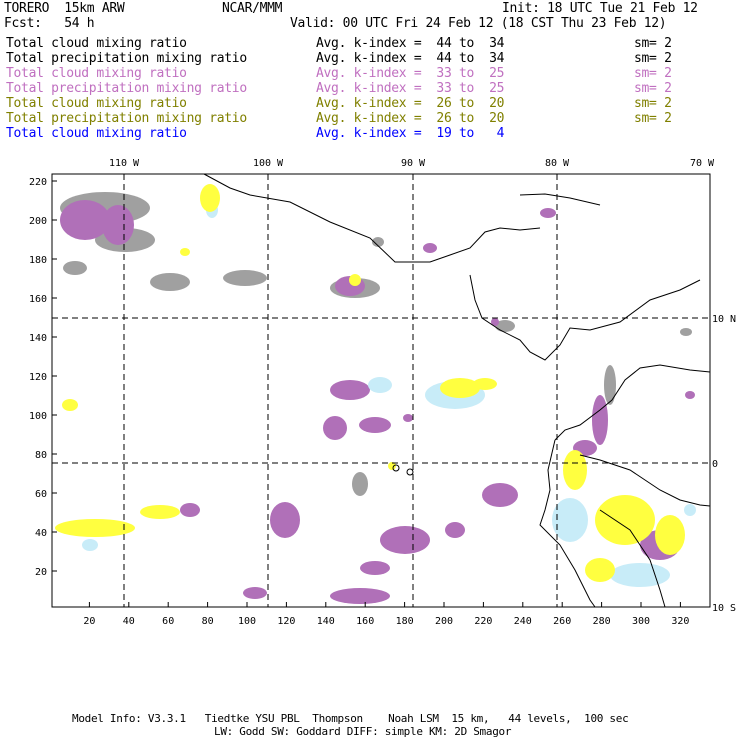 The height and width of the screenshot is (740, 740). What do you see at coordinates (724, 464) in the screenshot?
I see `lat-labels: 10 N 0 10 S` at bounding box center [724, 464].